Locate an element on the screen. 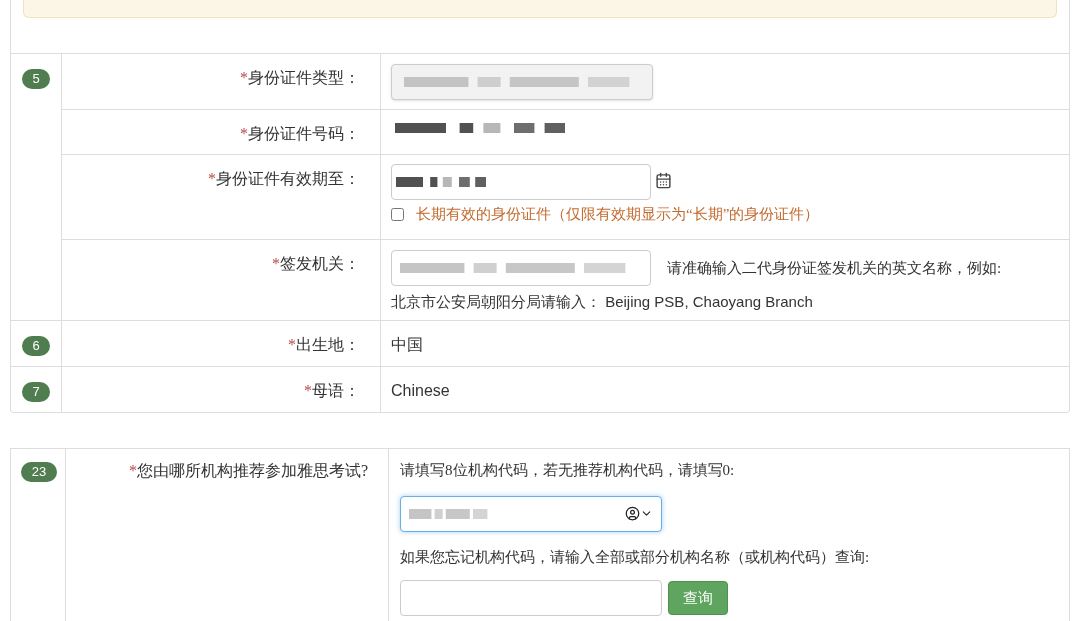 This screenshot has width=1080, height=621. field-label: 签发机关： is located at coordinates (320, 264).